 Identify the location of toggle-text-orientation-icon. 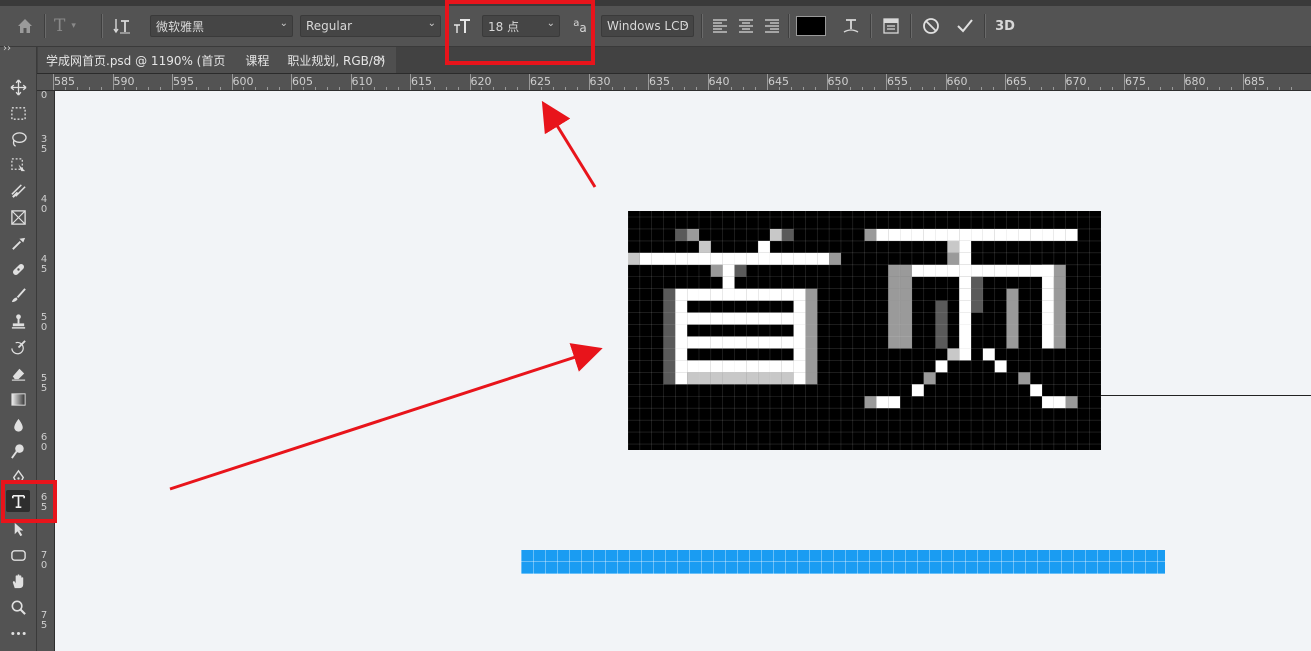
(122, 26).